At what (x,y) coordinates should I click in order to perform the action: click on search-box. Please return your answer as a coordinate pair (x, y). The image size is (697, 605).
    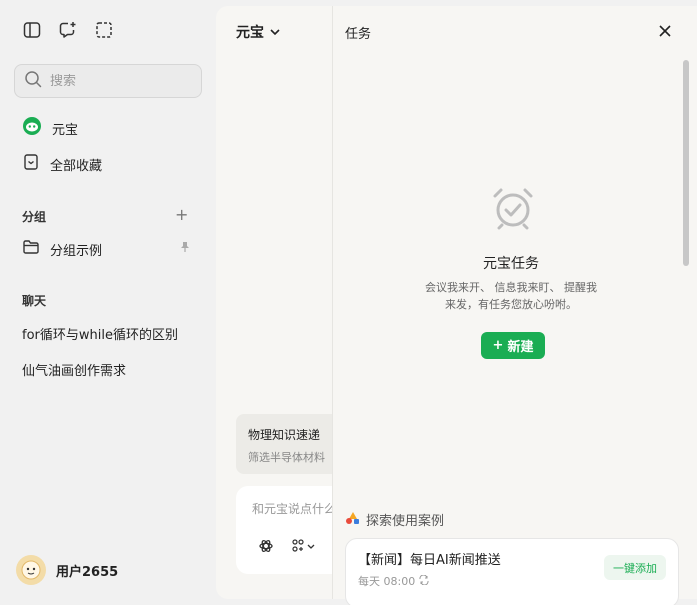
    Looking at the image, I should click on (108, 81).